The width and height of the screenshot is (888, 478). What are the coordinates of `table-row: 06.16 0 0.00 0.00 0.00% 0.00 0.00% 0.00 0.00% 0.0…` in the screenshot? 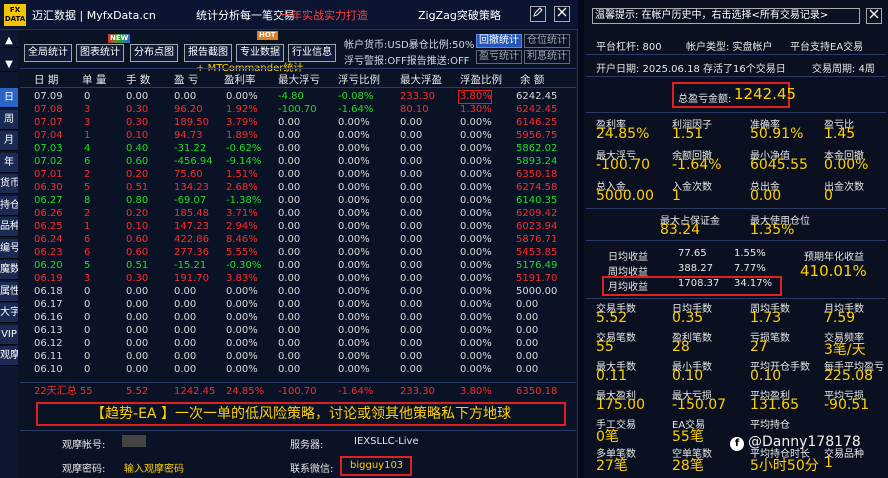 It's located at (298, 317).